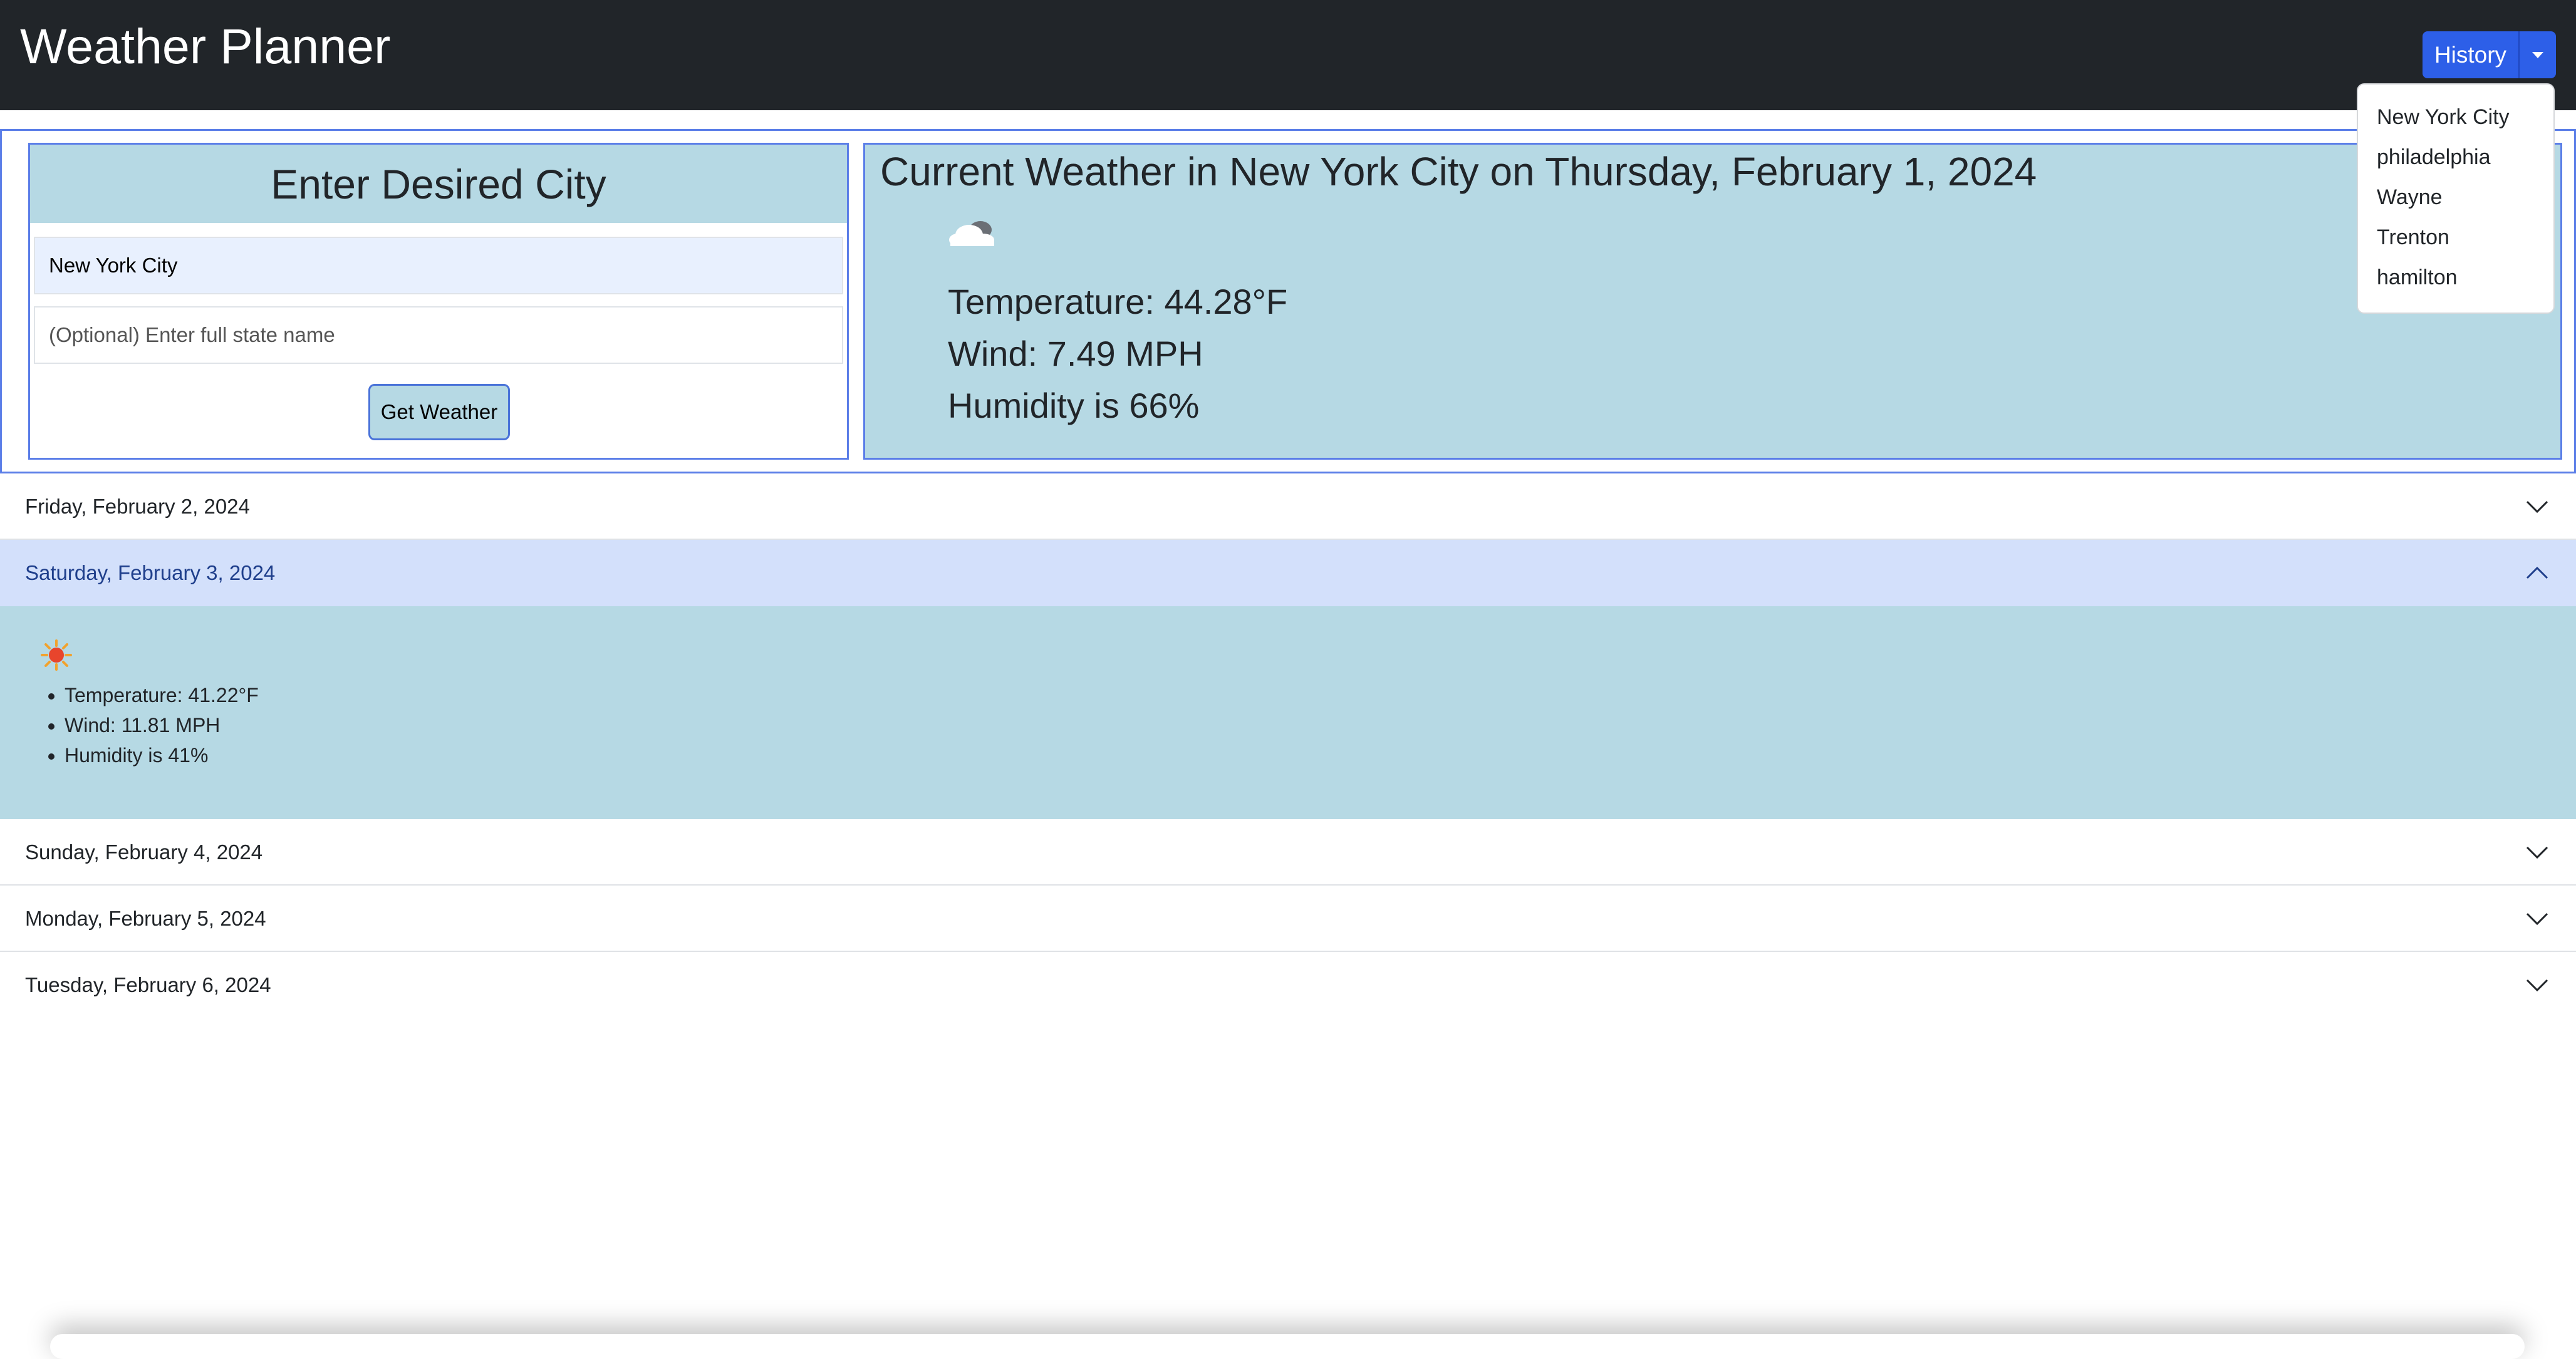  What do you see at coordinates (162, 695) in the screenshot?
I see `forecast-temperature: Temperature: 41.22°F` at bounding box center [162, 695].